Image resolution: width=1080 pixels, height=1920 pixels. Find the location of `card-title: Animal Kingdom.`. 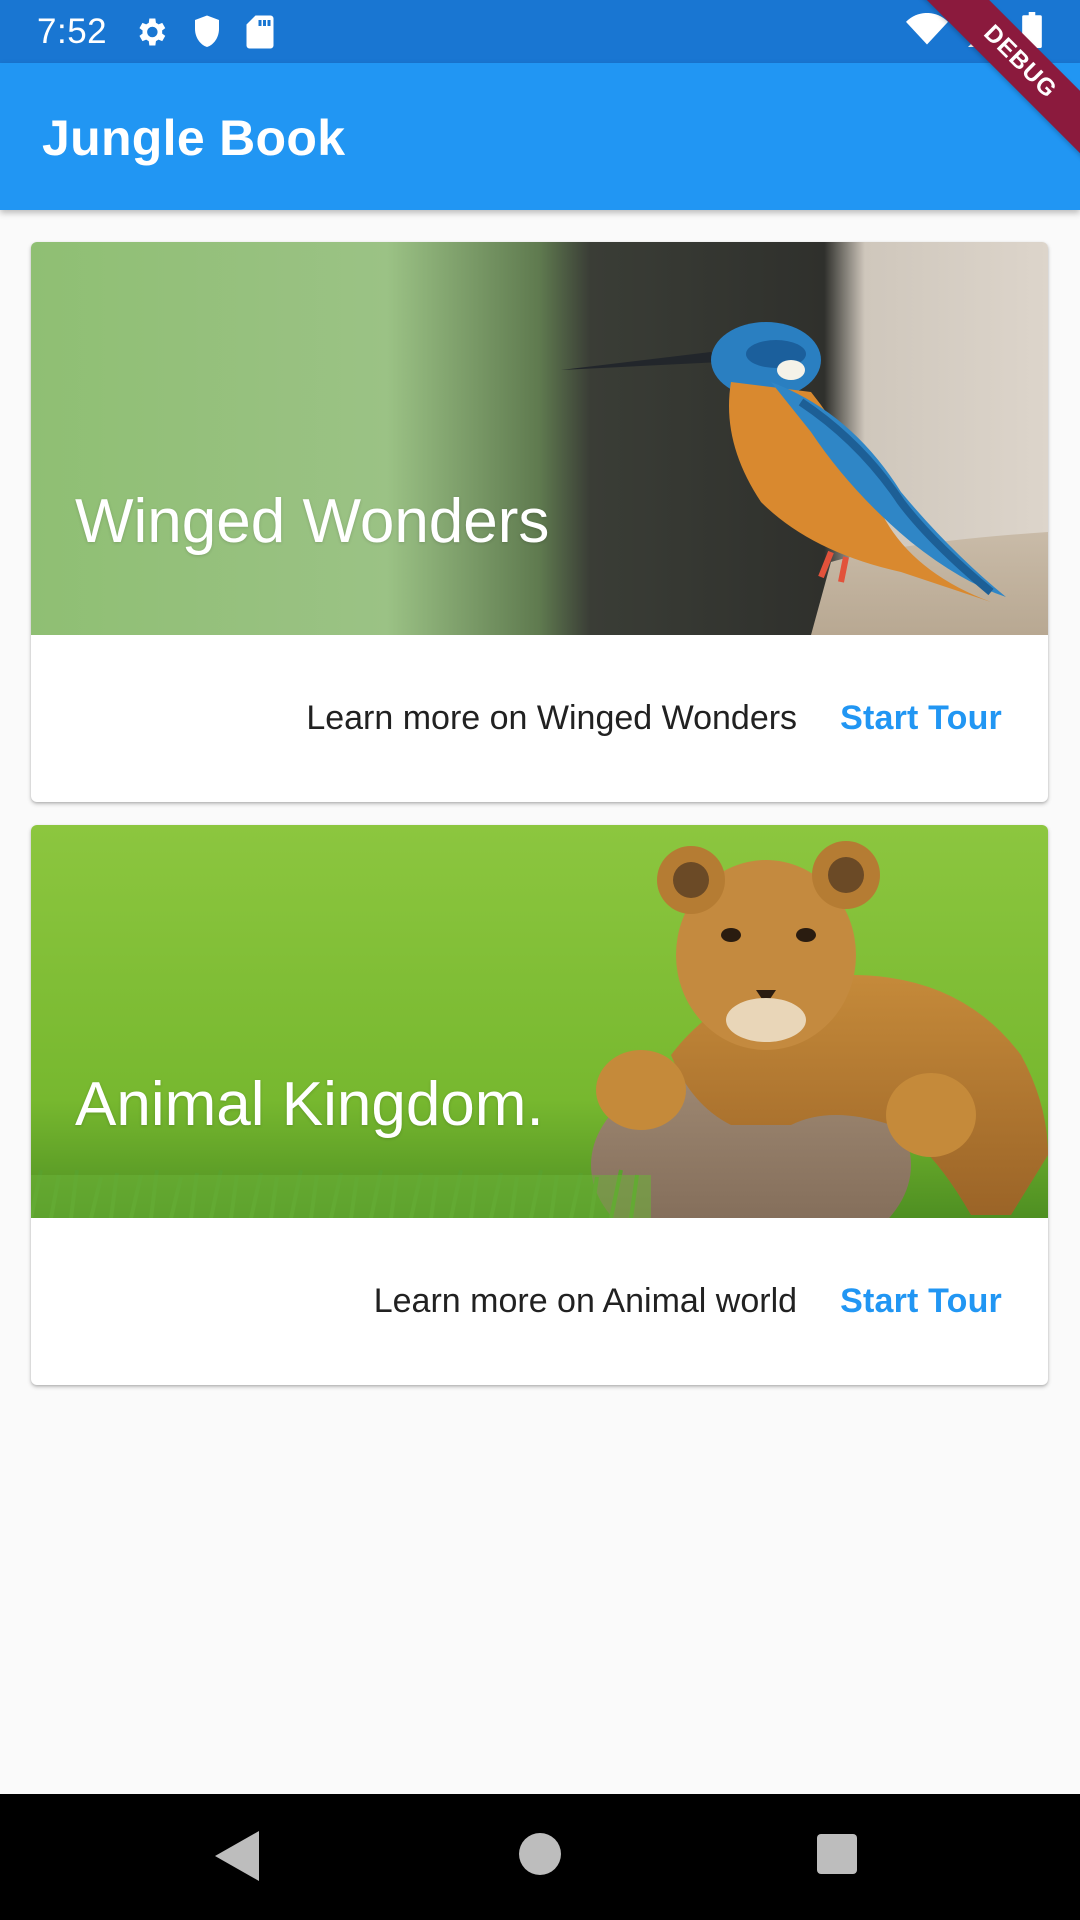

card-title: Animal Kingdom. is located at coordinates (309, 1104).